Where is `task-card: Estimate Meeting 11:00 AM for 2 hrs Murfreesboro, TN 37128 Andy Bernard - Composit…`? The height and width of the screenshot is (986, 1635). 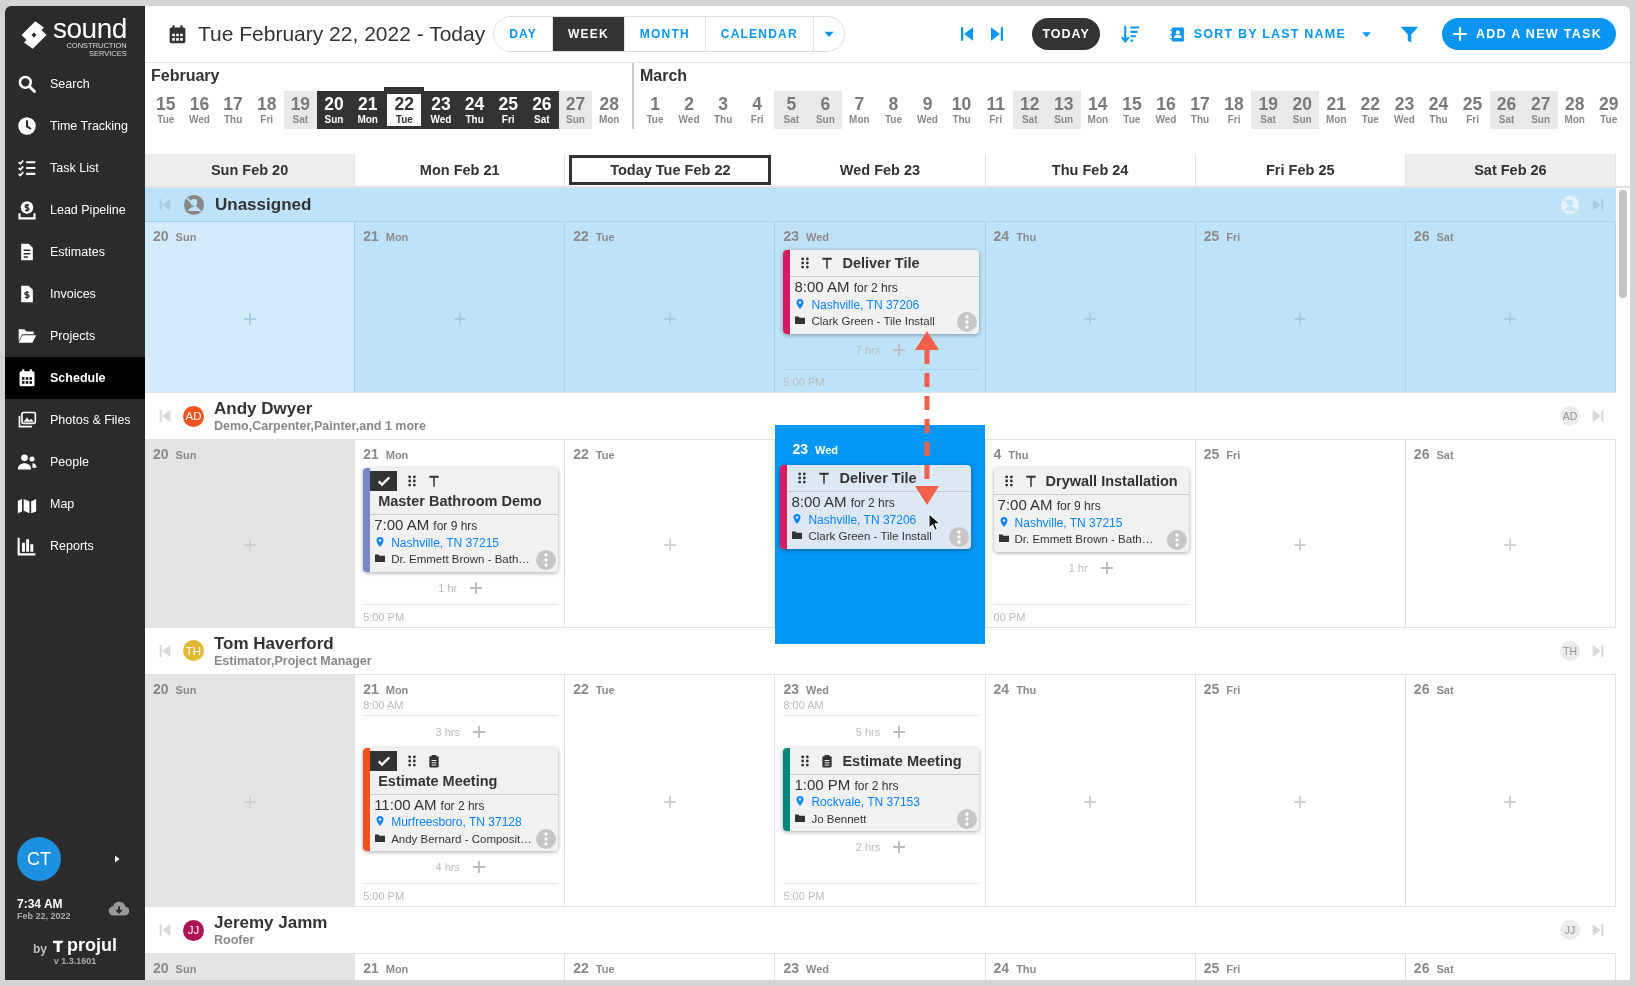
task-card: Estimate Meeting 11:00 AM for 2 hrs Murfreesboro, TN 37128 Andy Bernard - Composit… is located at coordinates (461, 799).